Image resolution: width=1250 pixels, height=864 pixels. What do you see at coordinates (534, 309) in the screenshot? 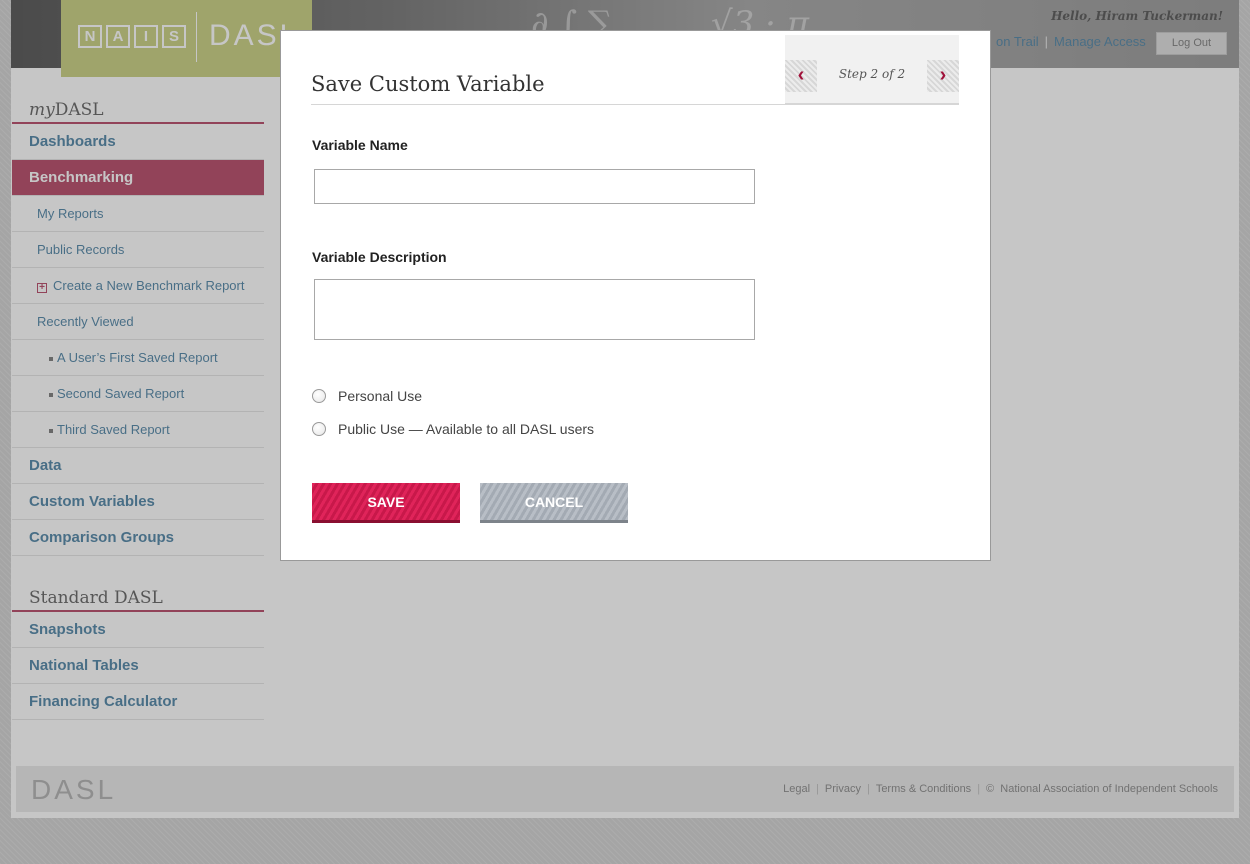
I see `variable-description-input` at bounding box center [534, 309].